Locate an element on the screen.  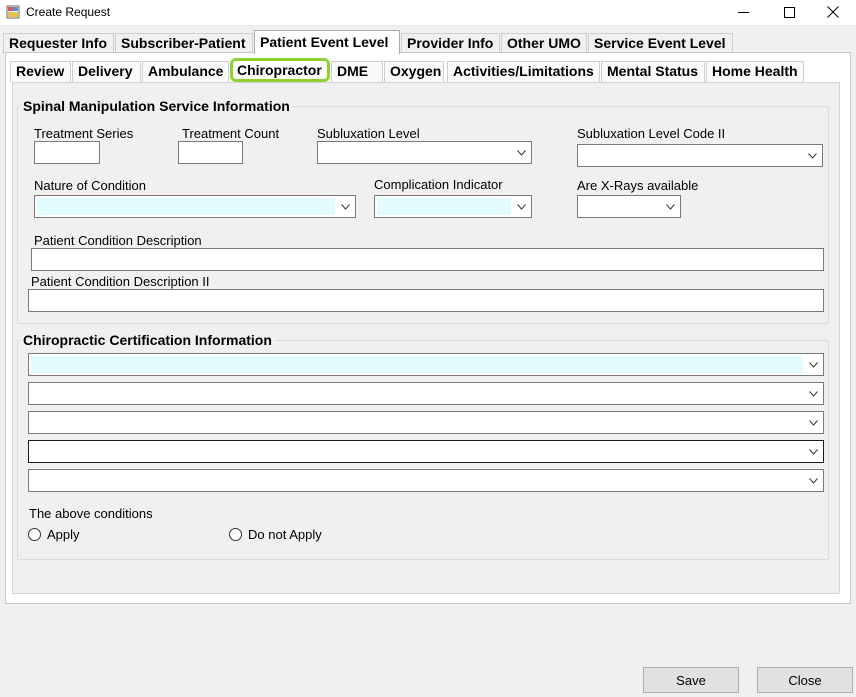
apply-radio-option: Apply is located at coordinates (54, 534).